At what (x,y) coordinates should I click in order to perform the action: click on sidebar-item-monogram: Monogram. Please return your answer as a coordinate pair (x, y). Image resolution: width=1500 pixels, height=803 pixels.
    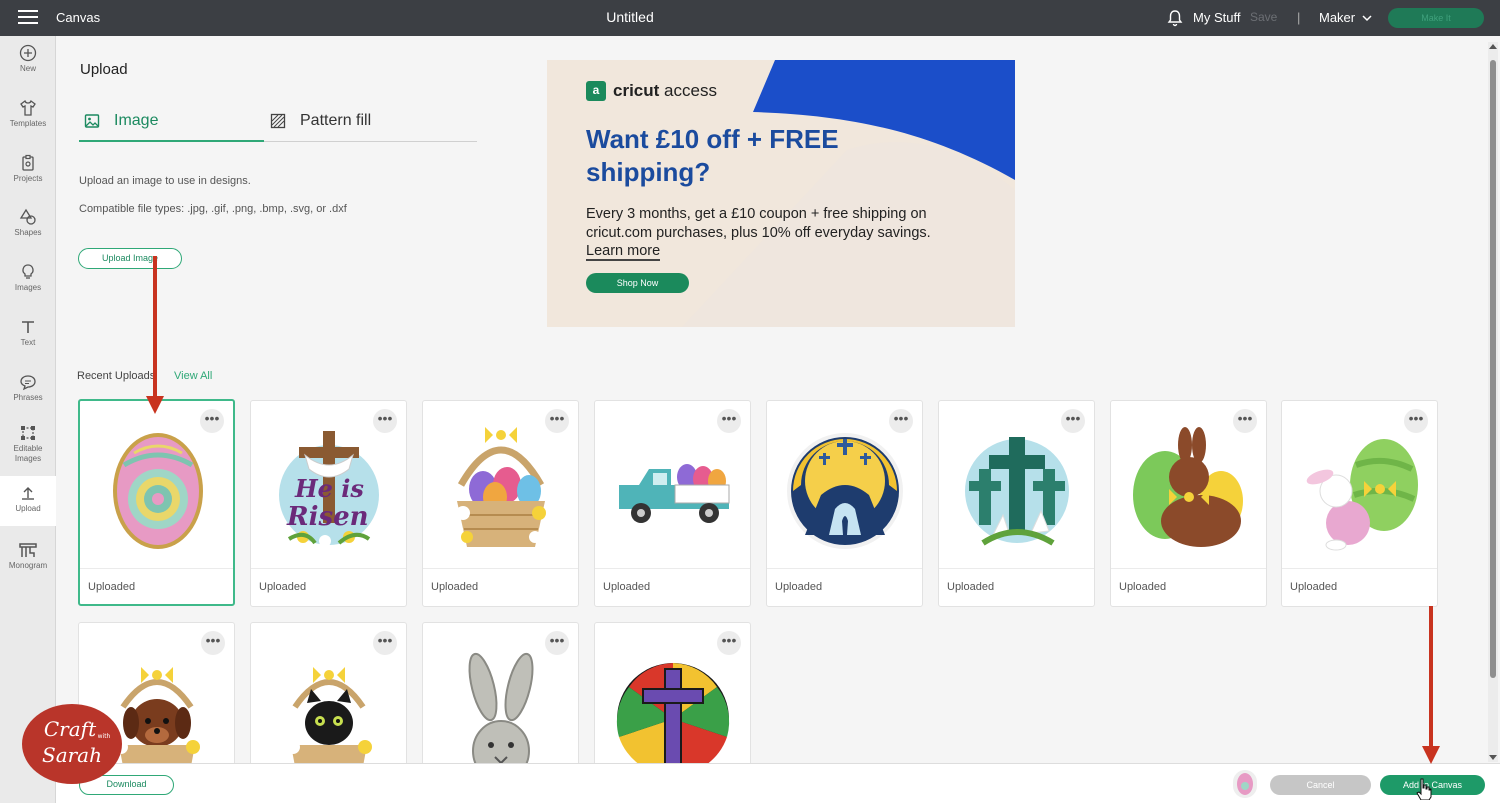
    Looking at the image, I should click on (28, 556).